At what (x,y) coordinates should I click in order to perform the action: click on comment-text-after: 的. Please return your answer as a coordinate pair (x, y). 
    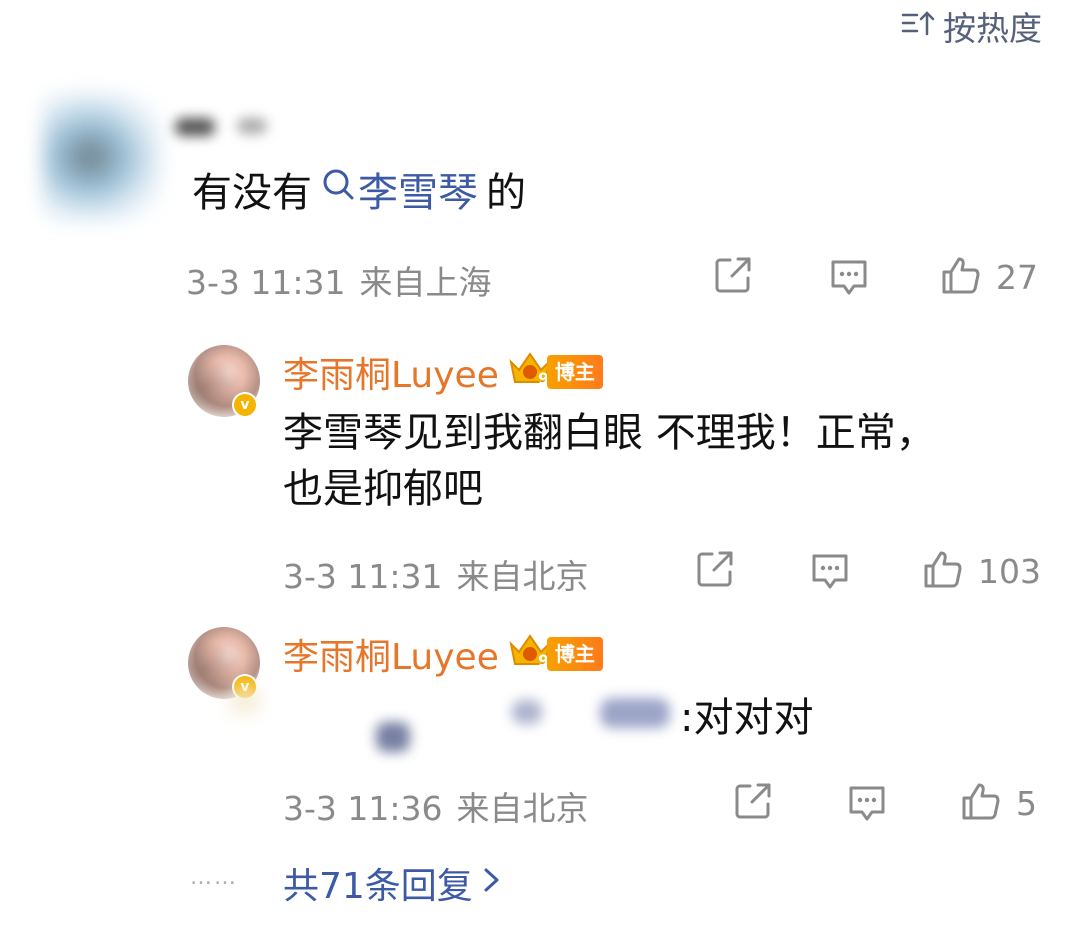
    Looking at the image, I should click on (506, 193).